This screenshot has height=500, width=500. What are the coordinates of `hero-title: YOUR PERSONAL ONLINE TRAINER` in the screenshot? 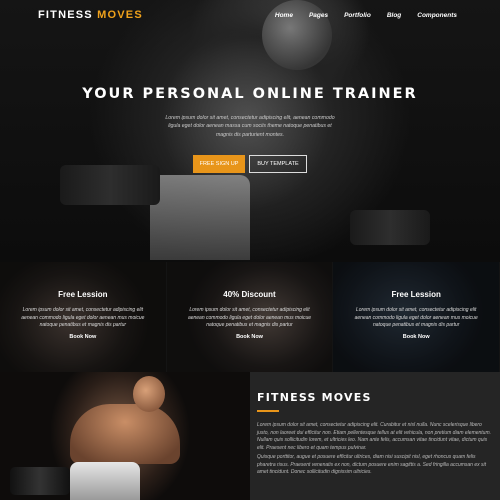 It's located at (250, 94).